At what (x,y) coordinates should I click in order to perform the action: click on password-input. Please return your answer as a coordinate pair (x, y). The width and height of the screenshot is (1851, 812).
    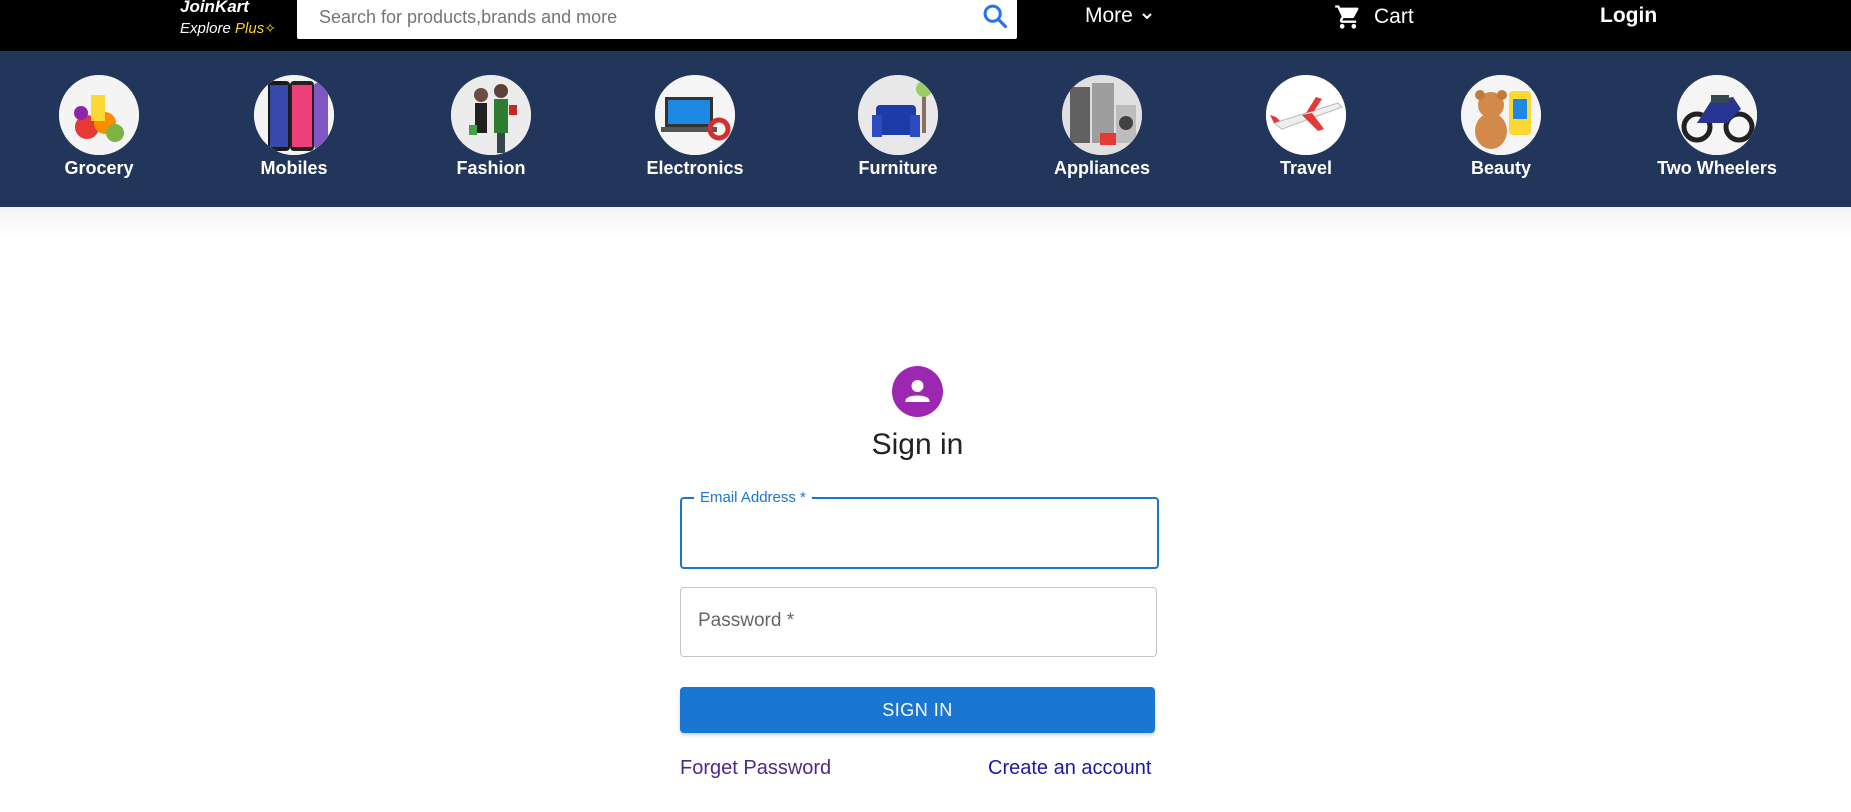
    Looking at the image, I should click on (917, 622).